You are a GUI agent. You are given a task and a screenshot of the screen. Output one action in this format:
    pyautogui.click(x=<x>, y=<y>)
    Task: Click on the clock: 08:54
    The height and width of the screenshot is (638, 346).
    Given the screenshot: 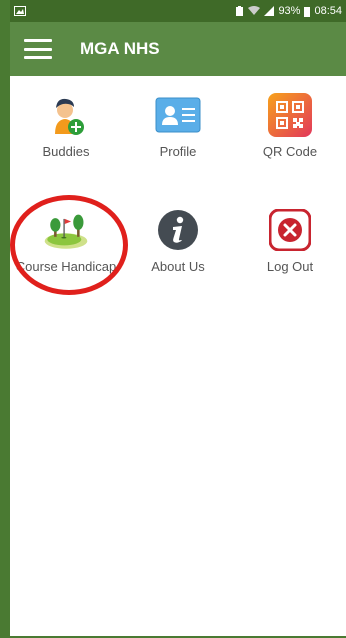 What is the action you would take?
    pyautogui.click(x=328, y=11)
    